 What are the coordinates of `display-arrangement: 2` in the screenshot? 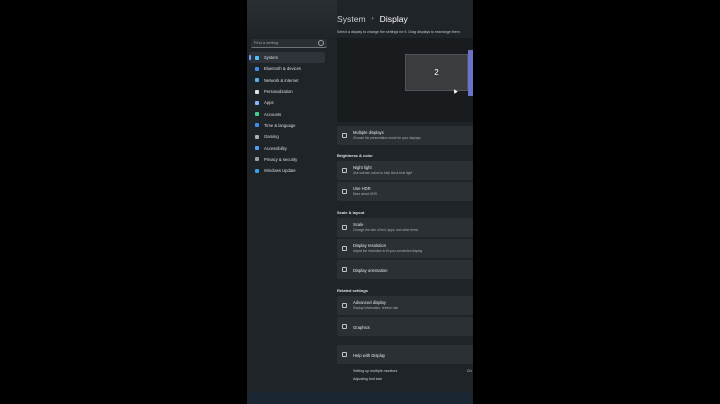 It's located at (405, 80).